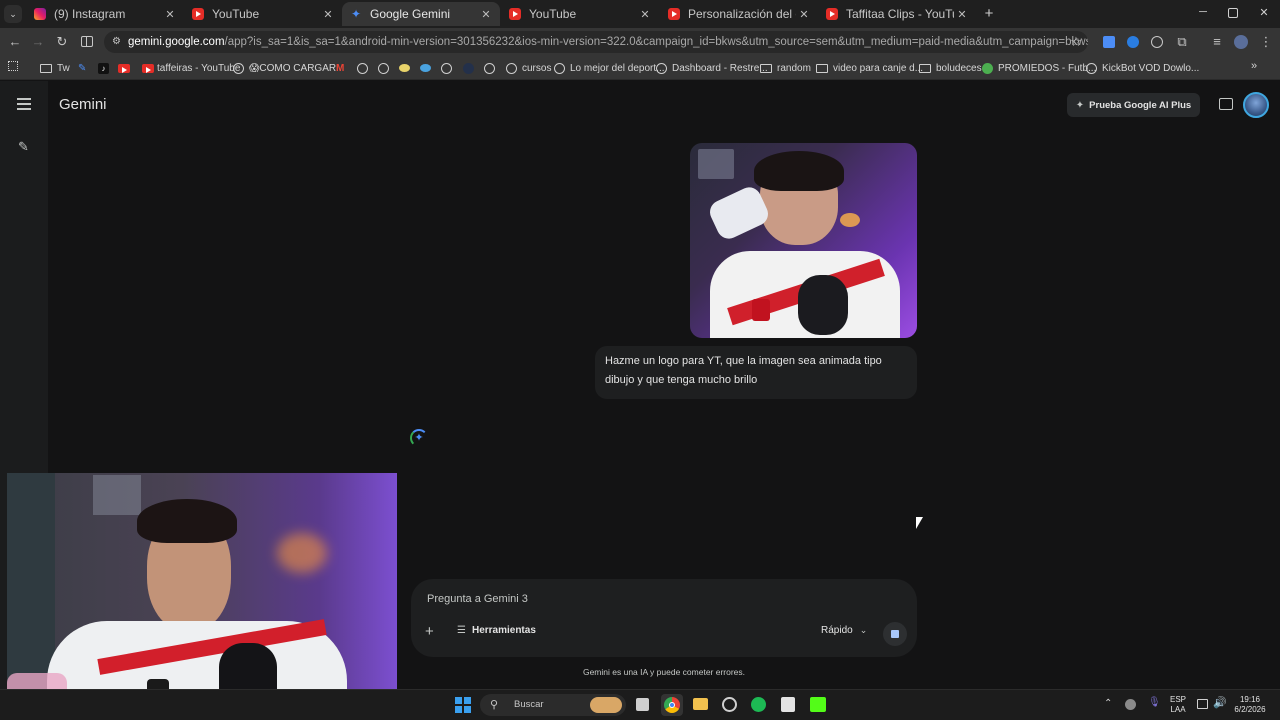  Describe the element at coordinates (803, 240) in the screenshot. I see `uploaded-image` at that location.